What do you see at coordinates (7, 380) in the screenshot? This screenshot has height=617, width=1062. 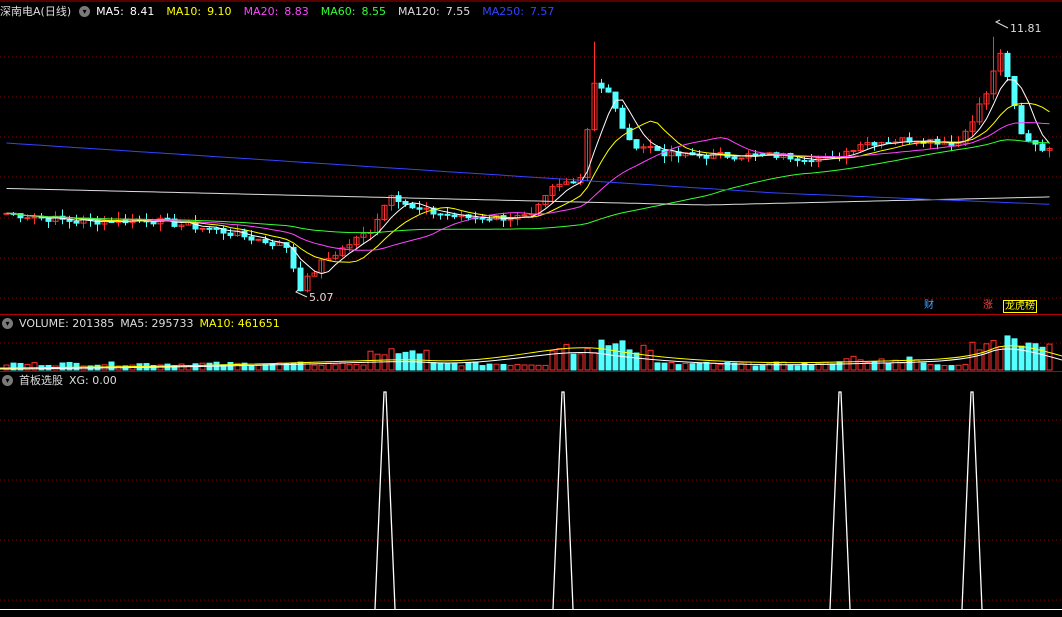 I see `indicator-settings-icon: ▾` at bounding box center [7, 380].